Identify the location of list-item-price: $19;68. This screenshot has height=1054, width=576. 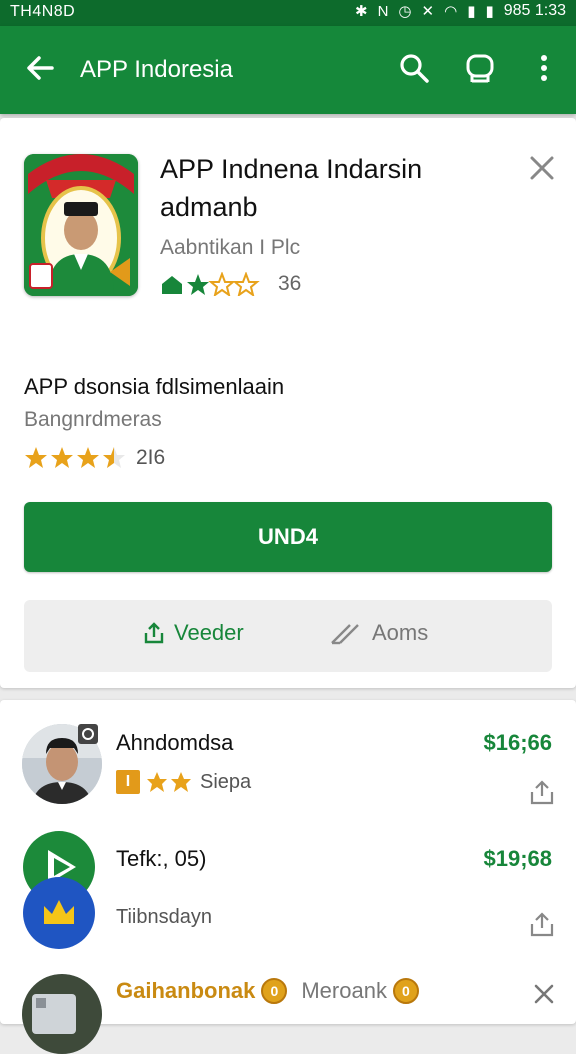
(517, 858).